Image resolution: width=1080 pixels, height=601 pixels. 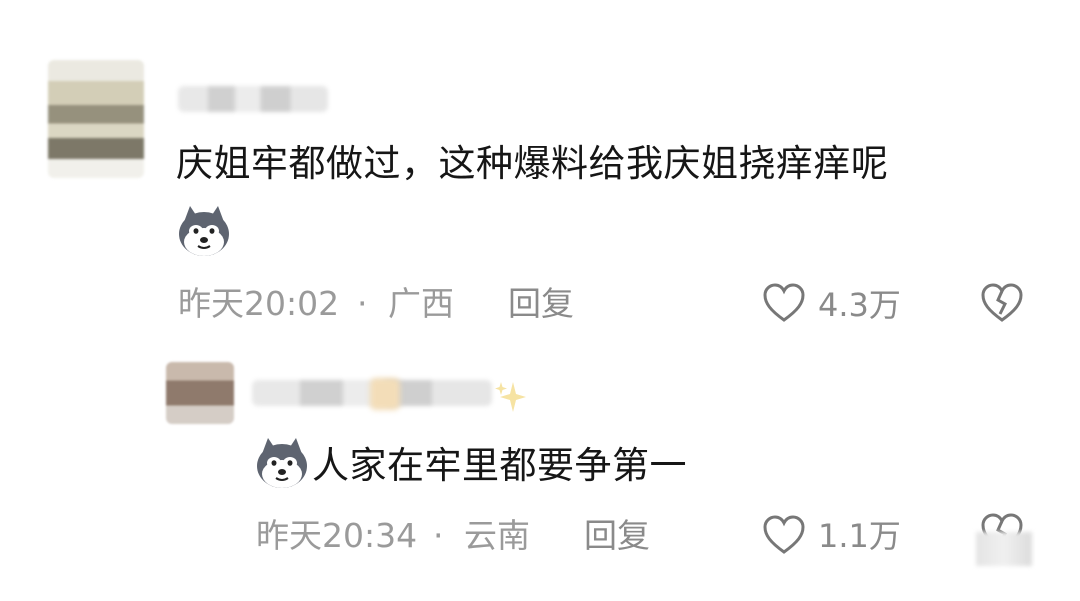 I want to click on watermark-blurred, so click(x=1004, y=549).